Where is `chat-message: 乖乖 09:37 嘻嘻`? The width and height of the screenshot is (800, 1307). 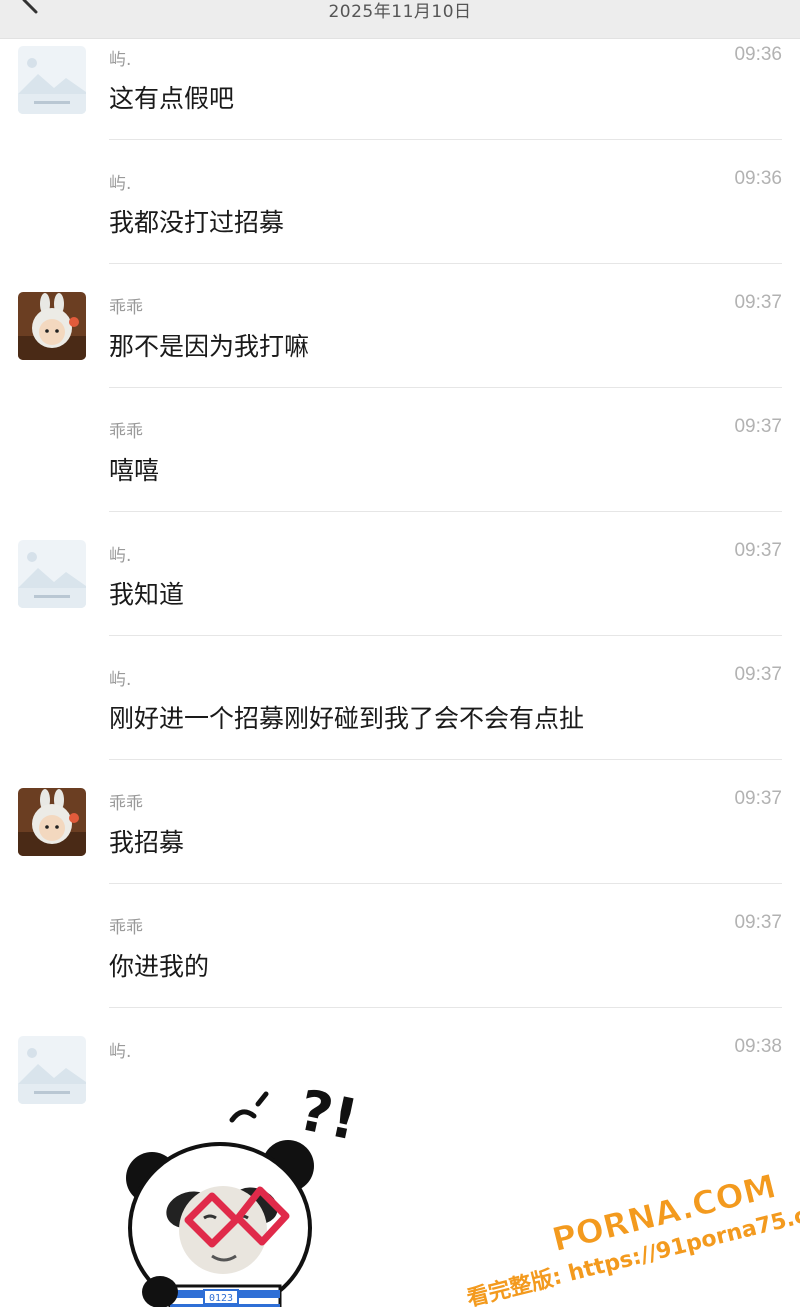 chat-message: 乖乖 09:37 嘻嘻 is located at coordinates (400, 450).